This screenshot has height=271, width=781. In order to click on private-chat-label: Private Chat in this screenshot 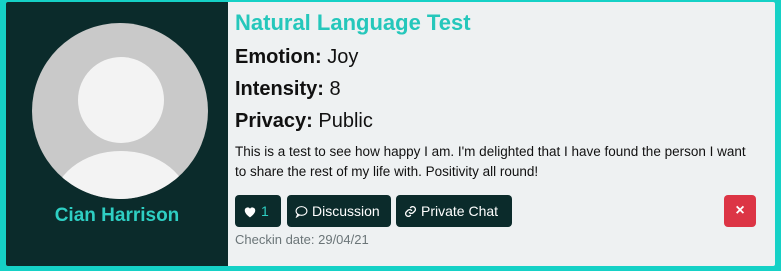, I will do `click(460, 211)`.